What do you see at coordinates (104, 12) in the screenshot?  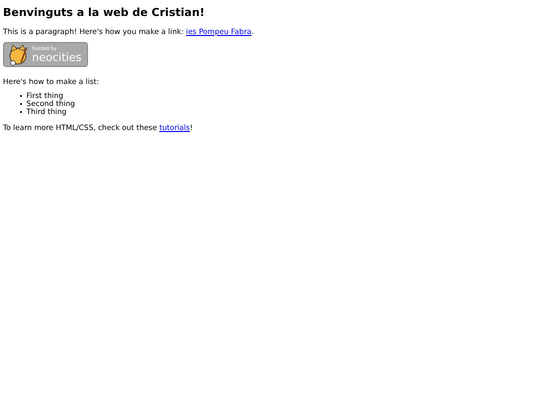 I see `page-heading: Benvinguts a la web de Cristian!` at bounding box center [104, 12].